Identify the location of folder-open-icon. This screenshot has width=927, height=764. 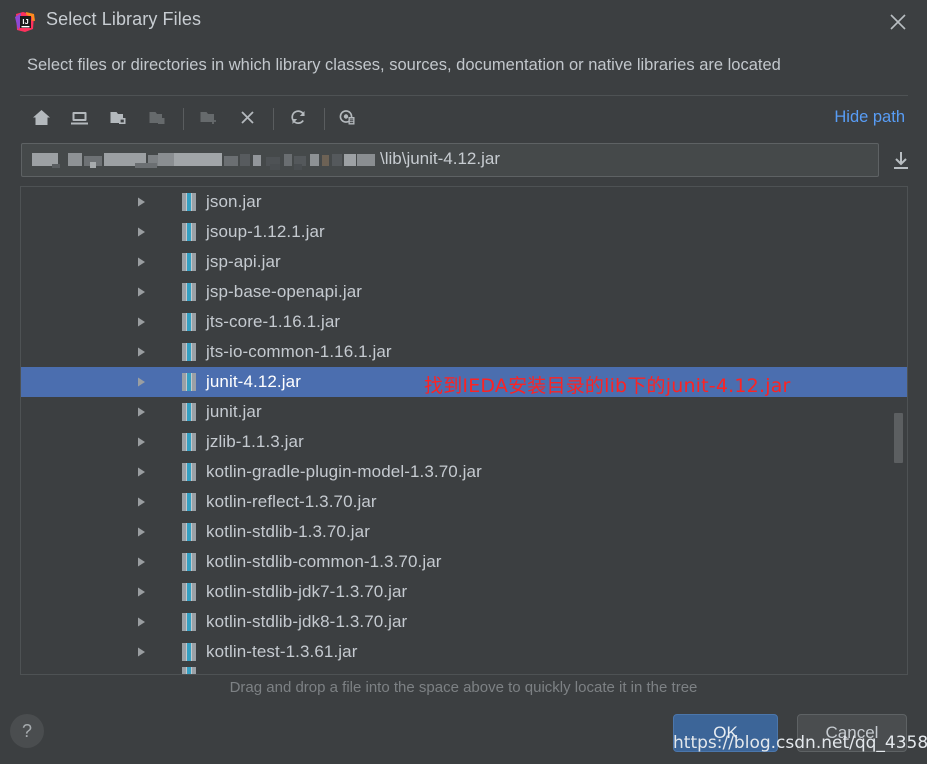
(118, 120).